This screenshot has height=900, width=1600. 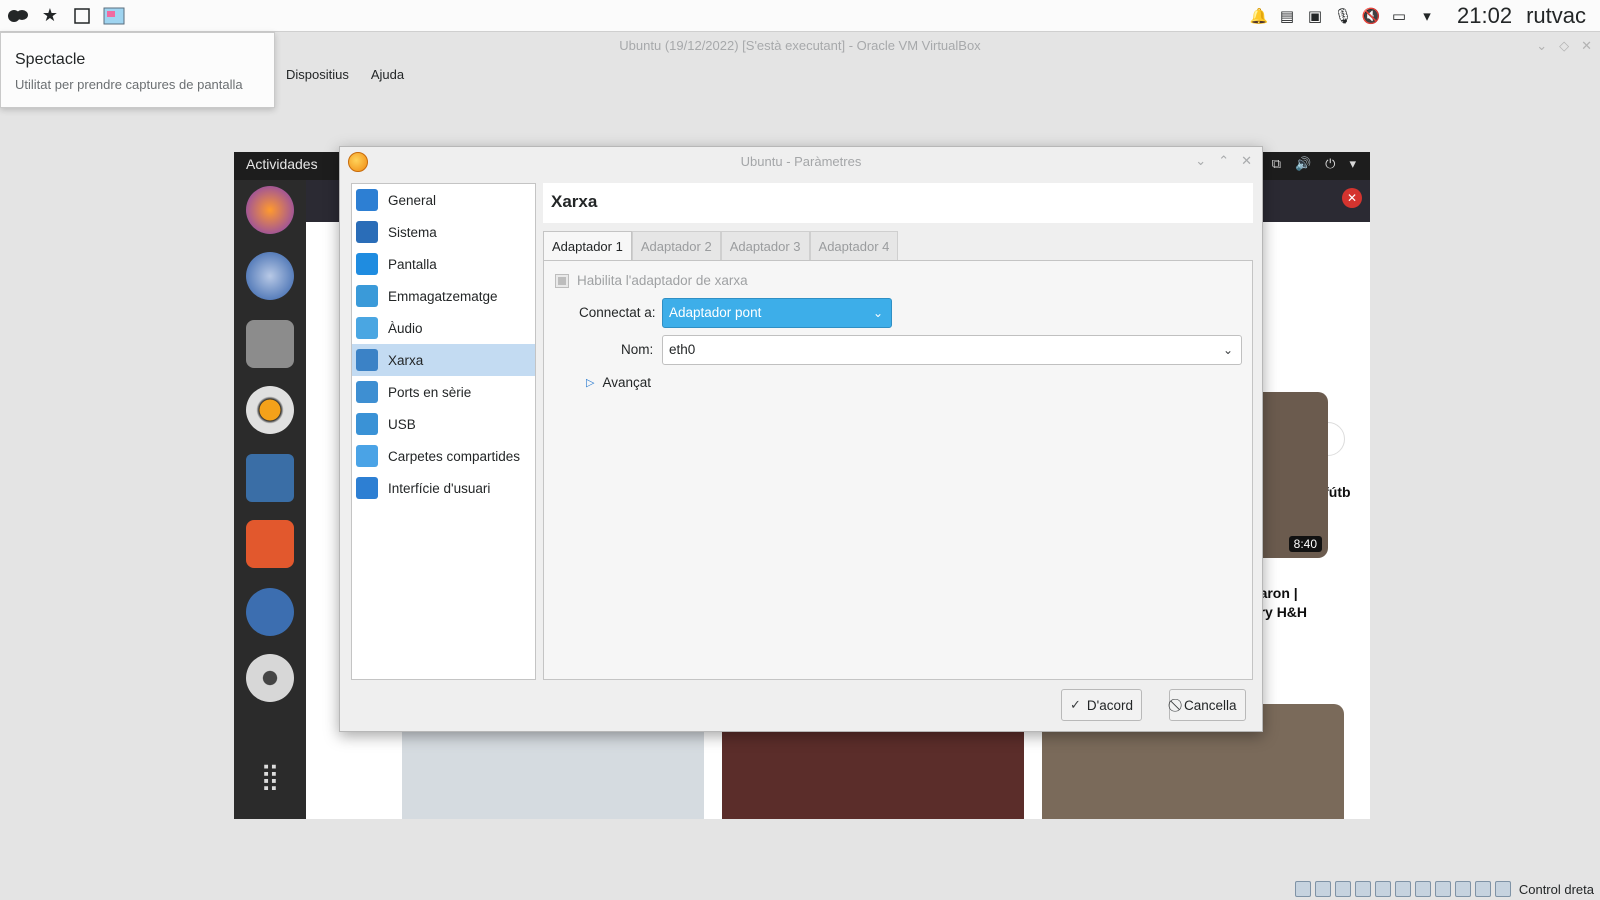 What do you see at coordinates (1399, 16) in the screenshot?
I see `display-icon: ▭` at bounding box center [1399, 16].